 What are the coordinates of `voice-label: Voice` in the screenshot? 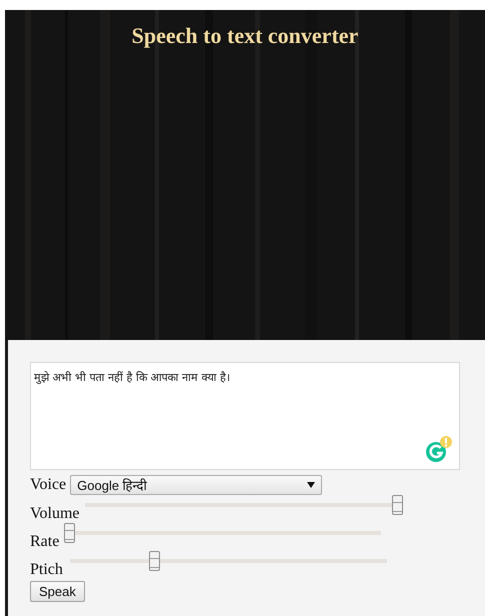 It's located at (48, 485).